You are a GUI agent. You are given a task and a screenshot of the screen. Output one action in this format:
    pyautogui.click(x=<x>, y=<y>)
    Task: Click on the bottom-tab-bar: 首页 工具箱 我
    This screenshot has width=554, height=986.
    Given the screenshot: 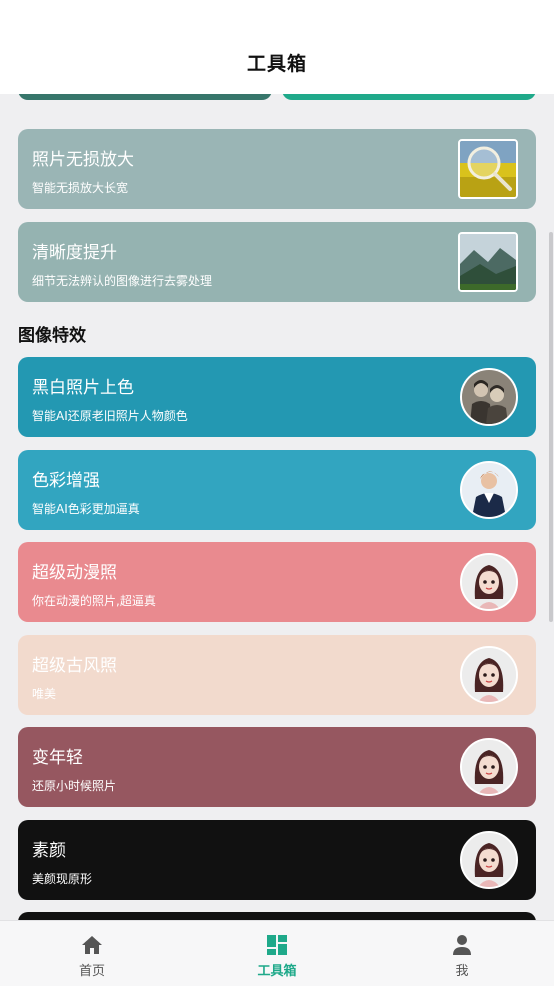 What is the action you would take?
    pyautogui.click(x=277, y=953)
    